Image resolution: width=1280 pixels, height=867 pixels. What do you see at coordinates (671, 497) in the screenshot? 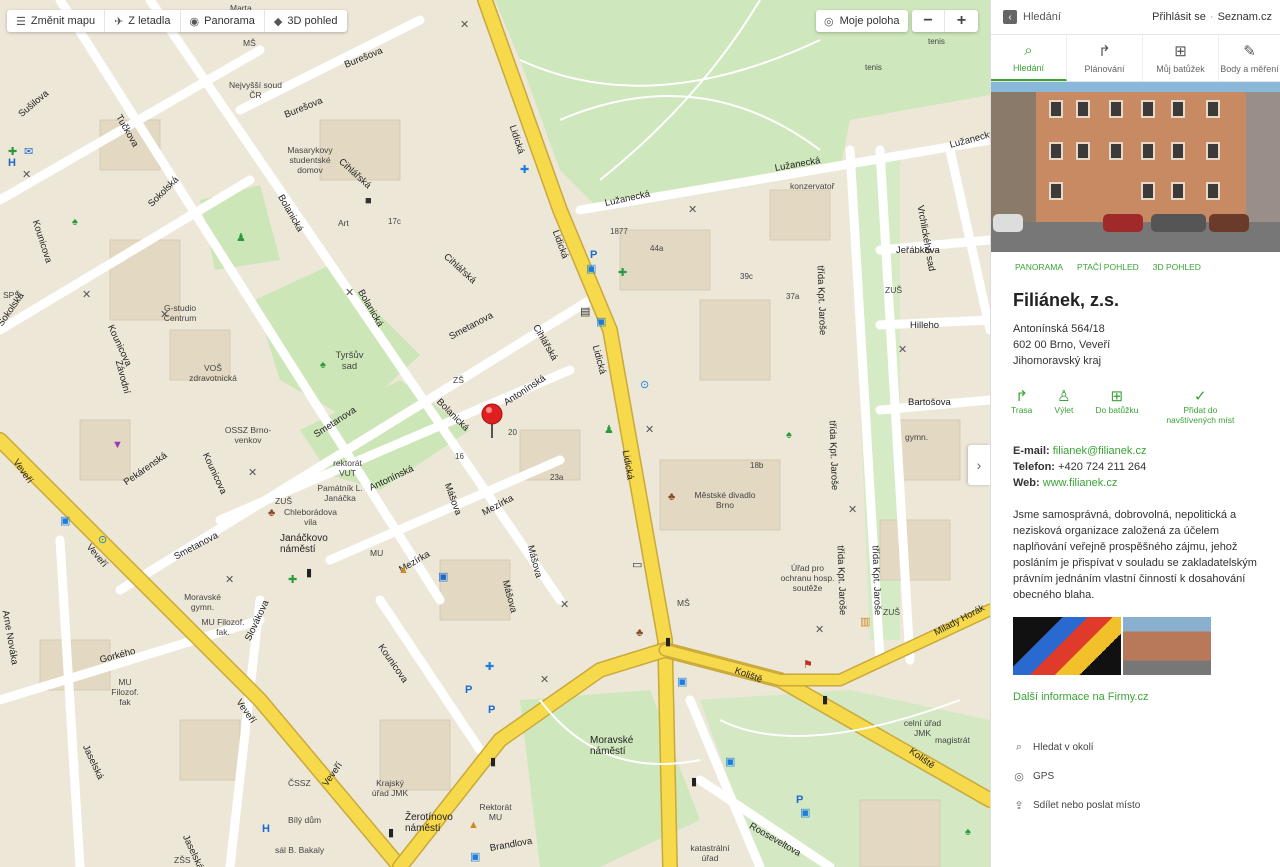
I see `theatre-icon: ♣` at bounding box center [671, 497].